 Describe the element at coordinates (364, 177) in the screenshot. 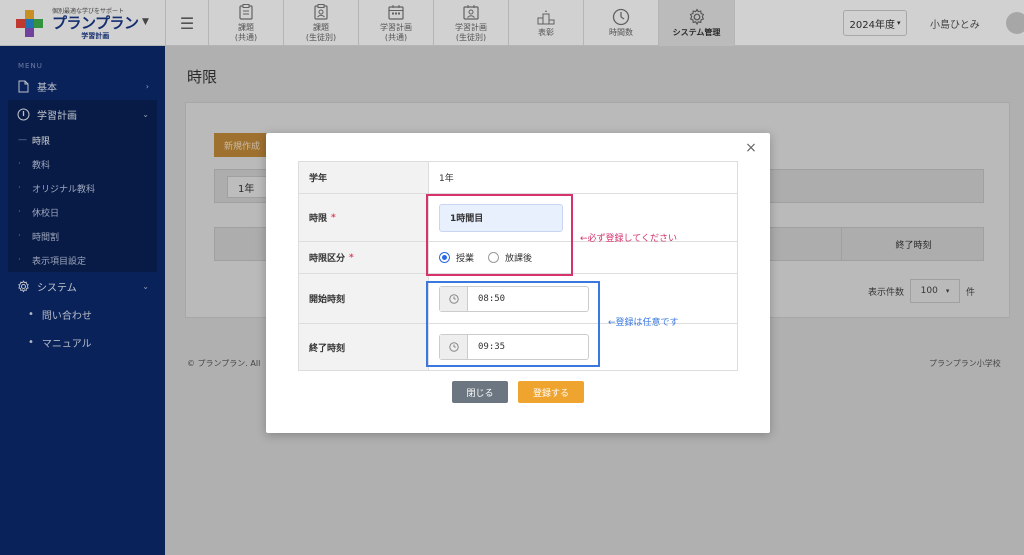

I see `field-label: 学年` at that location.